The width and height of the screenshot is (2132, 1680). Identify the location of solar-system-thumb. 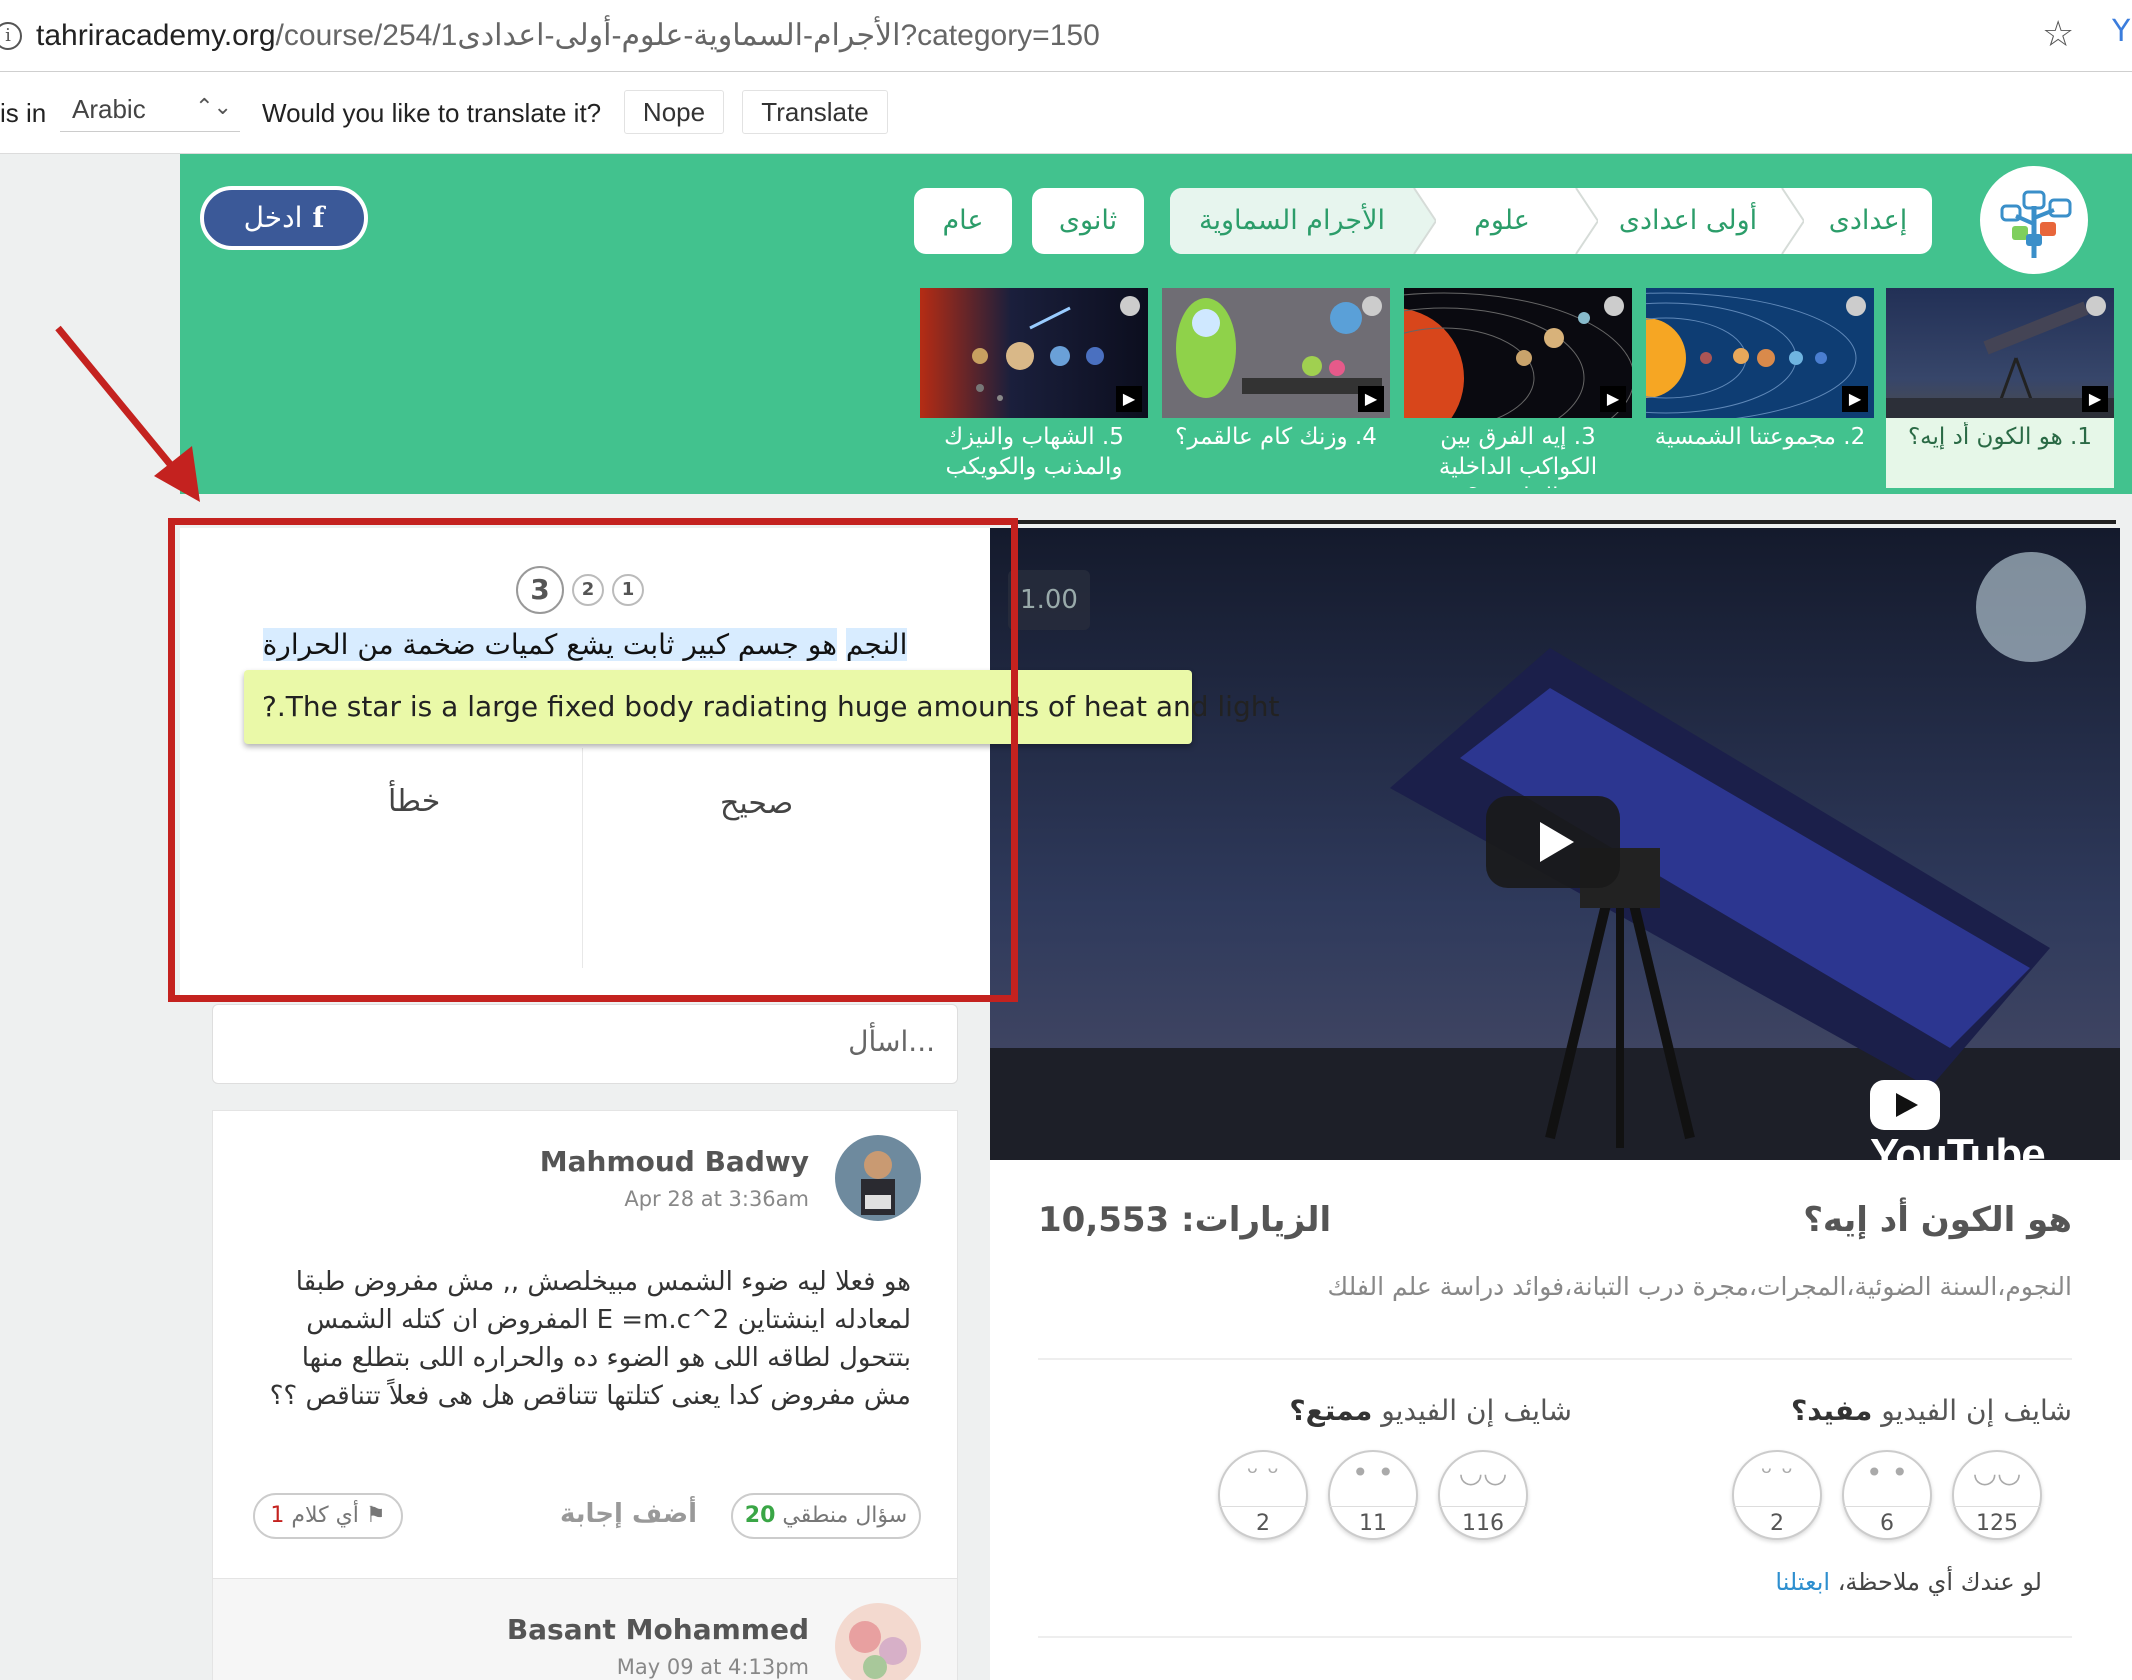
(1751, 355).